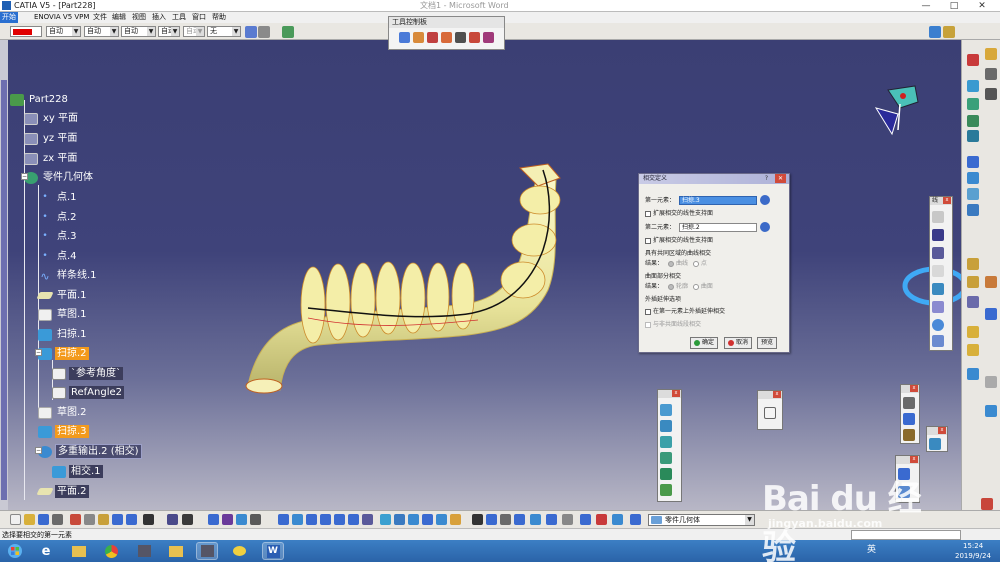 The width and height of the screenshot is (1000, 562). What do you see at coordinates (718, 227) in the screenshot?
I see `second-element-field: 扫掠.2` at bounding box center [718, 227].